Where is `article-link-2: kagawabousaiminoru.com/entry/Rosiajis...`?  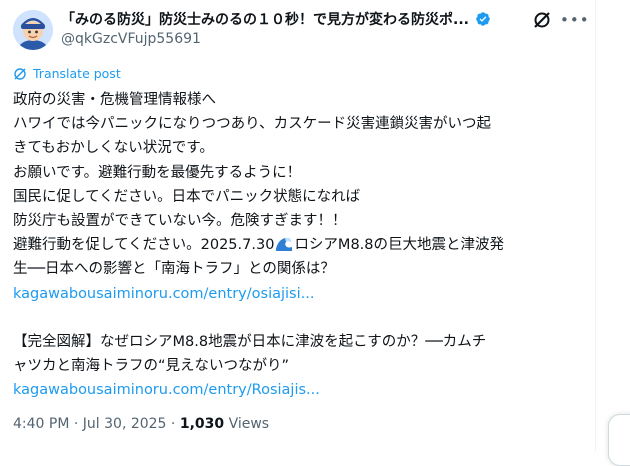 article-link-2: kagawabousaiminoru.com/entry/Rosiajis... is located at coordinates (297, 390).